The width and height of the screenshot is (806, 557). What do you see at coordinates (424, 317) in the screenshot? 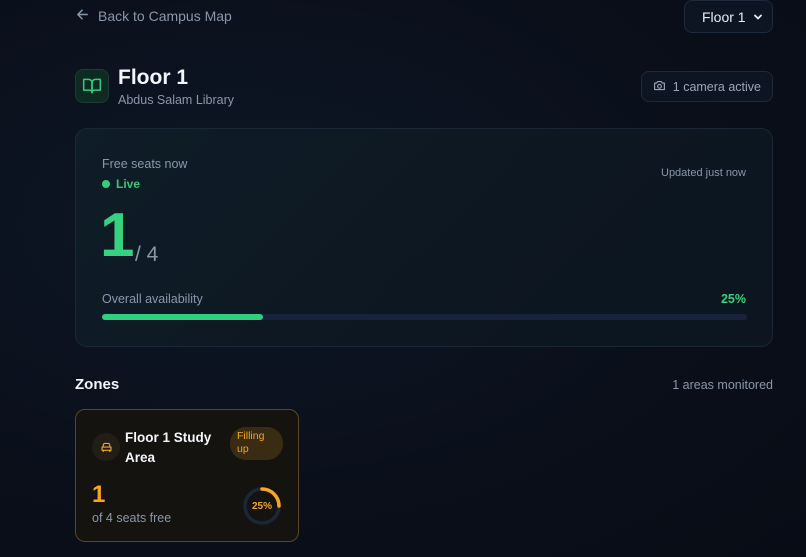
I see `availability-progress-bar` at bounding box center [424, 317].